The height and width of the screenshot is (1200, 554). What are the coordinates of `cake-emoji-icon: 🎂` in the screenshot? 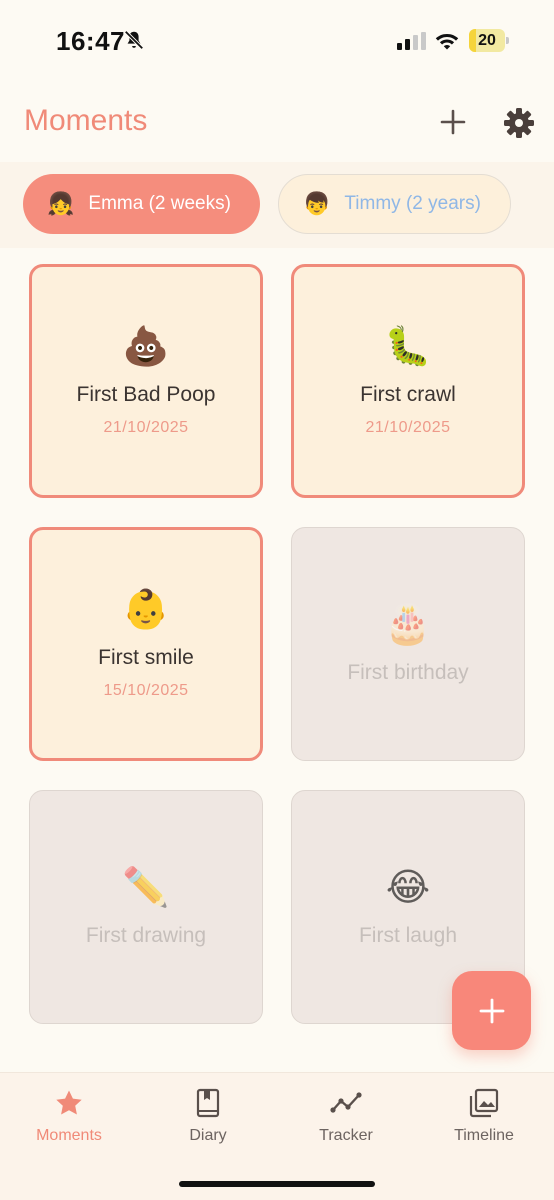 It's located at (408, 625).